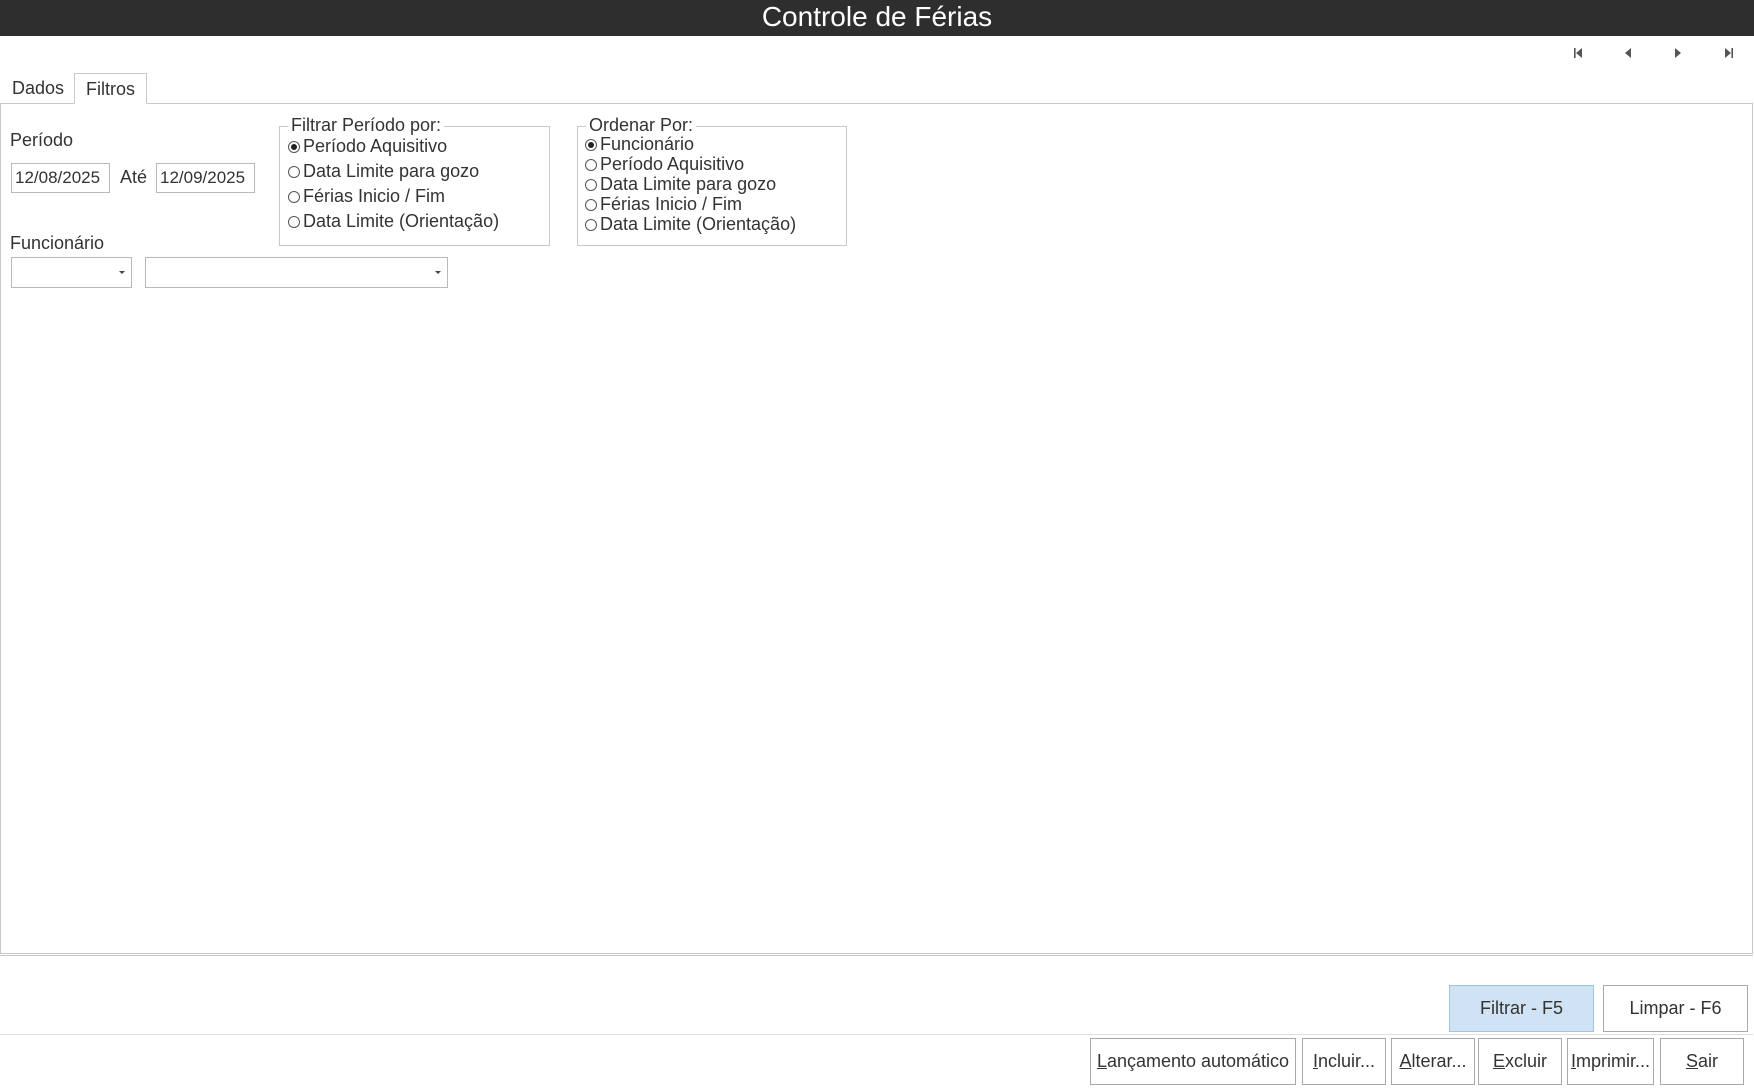 The width and height of the screenshot is (1754, 1089). What do you see at coordinates (1675, 1008) in the screenshot?
I see `clear-button: Limpar - F6` at bounding box center [1675, 1008].